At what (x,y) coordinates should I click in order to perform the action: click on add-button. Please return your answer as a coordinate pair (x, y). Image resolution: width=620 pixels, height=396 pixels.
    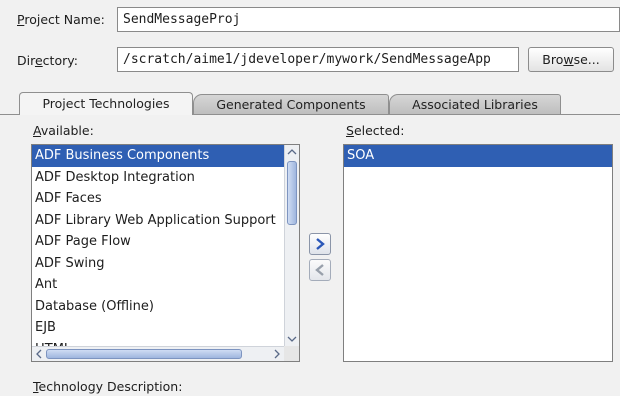
    Looking at the image, I should click on (320, 244).